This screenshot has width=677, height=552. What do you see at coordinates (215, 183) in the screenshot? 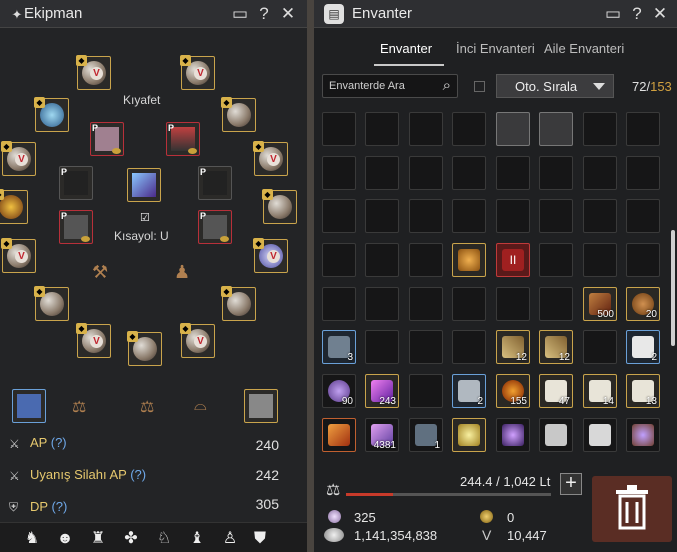
I see `costume-slot-armor: P` at bounding box center [215, 183].